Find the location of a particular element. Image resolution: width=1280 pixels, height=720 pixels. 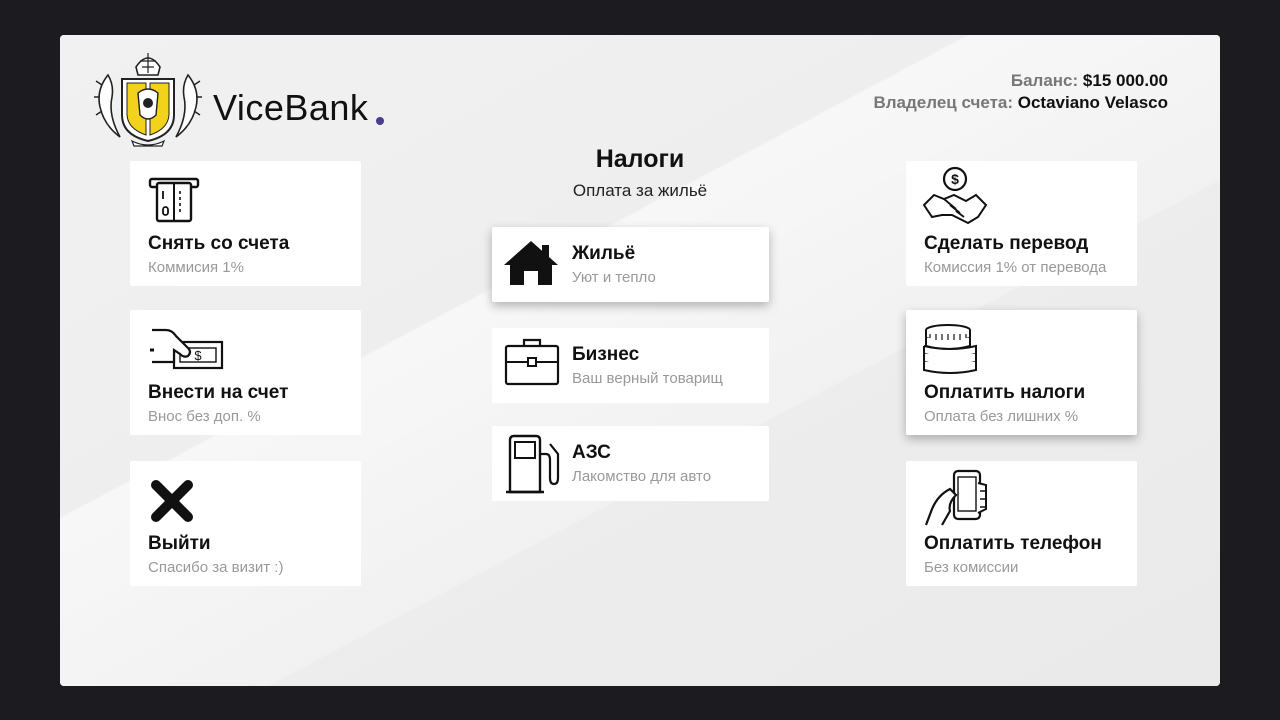

housing-subtitle: Уют и тепло is located at coordinates (614, 277).